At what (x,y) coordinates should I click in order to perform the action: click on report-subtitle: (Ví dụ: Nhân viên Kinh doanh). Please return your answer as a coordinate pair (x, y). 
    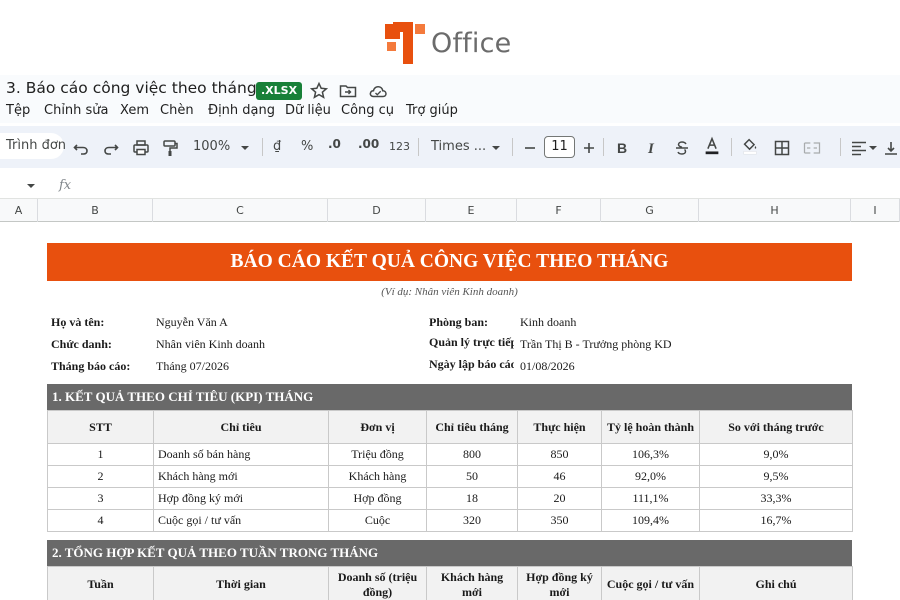
    Looking at the image, I should click on (449, 292).